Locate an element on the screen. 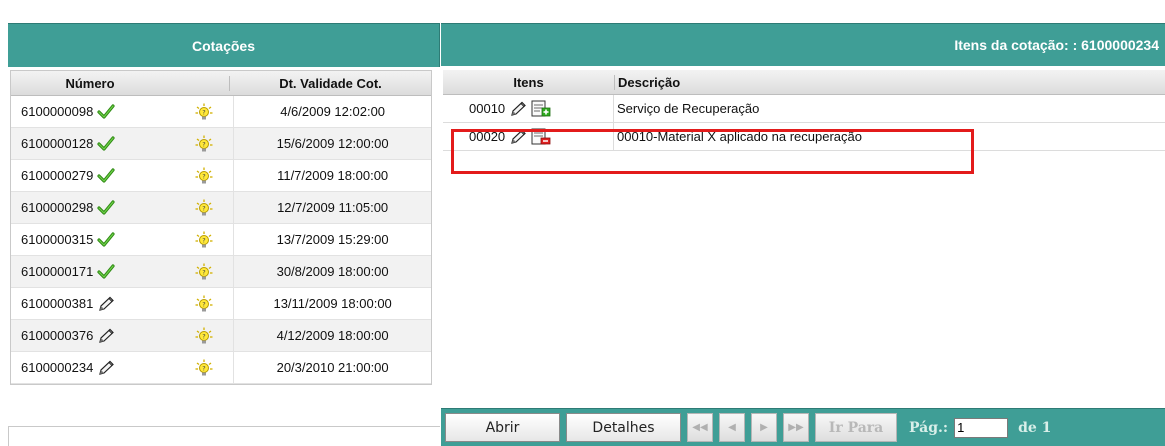 Image resolution: width=1165 pixels, height=446 pixels. column-header-itens: Itens is located at coordinates (529, 82).